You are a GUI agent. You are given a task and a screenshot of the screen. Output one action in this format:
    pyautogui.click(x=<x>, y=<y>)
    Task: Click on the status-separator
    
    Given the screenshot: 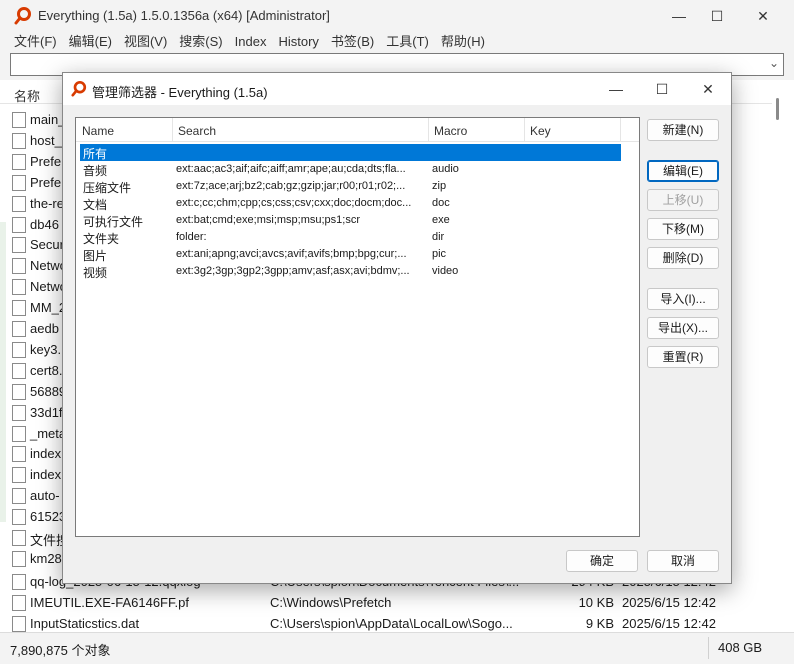 What is the action you would take?
    pyautogui.click(x=708, y=648)
    